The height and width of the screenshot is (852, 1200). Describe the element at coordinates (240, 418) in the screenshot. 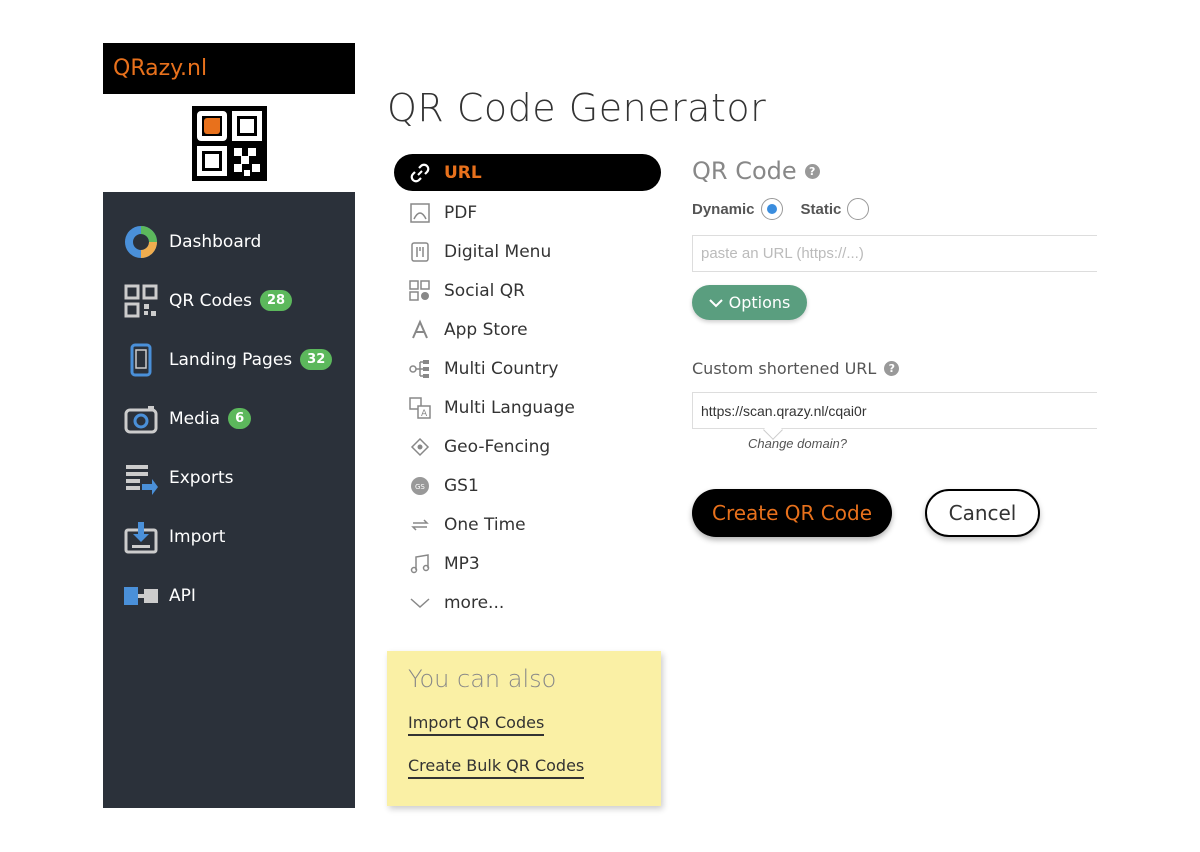

I see `count-badge: 6` at that location.